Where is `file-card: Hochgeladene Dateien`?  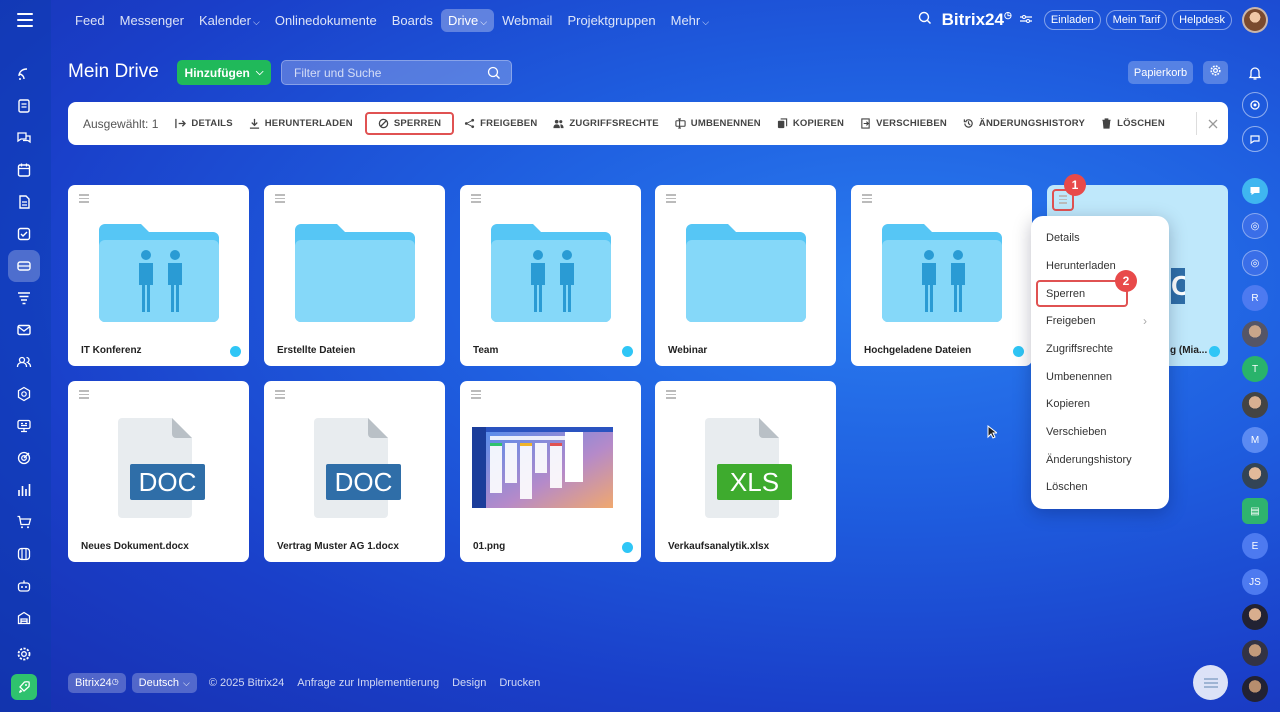 file-card: Hochgeladene Dateien is located at coordinates (941, 275).